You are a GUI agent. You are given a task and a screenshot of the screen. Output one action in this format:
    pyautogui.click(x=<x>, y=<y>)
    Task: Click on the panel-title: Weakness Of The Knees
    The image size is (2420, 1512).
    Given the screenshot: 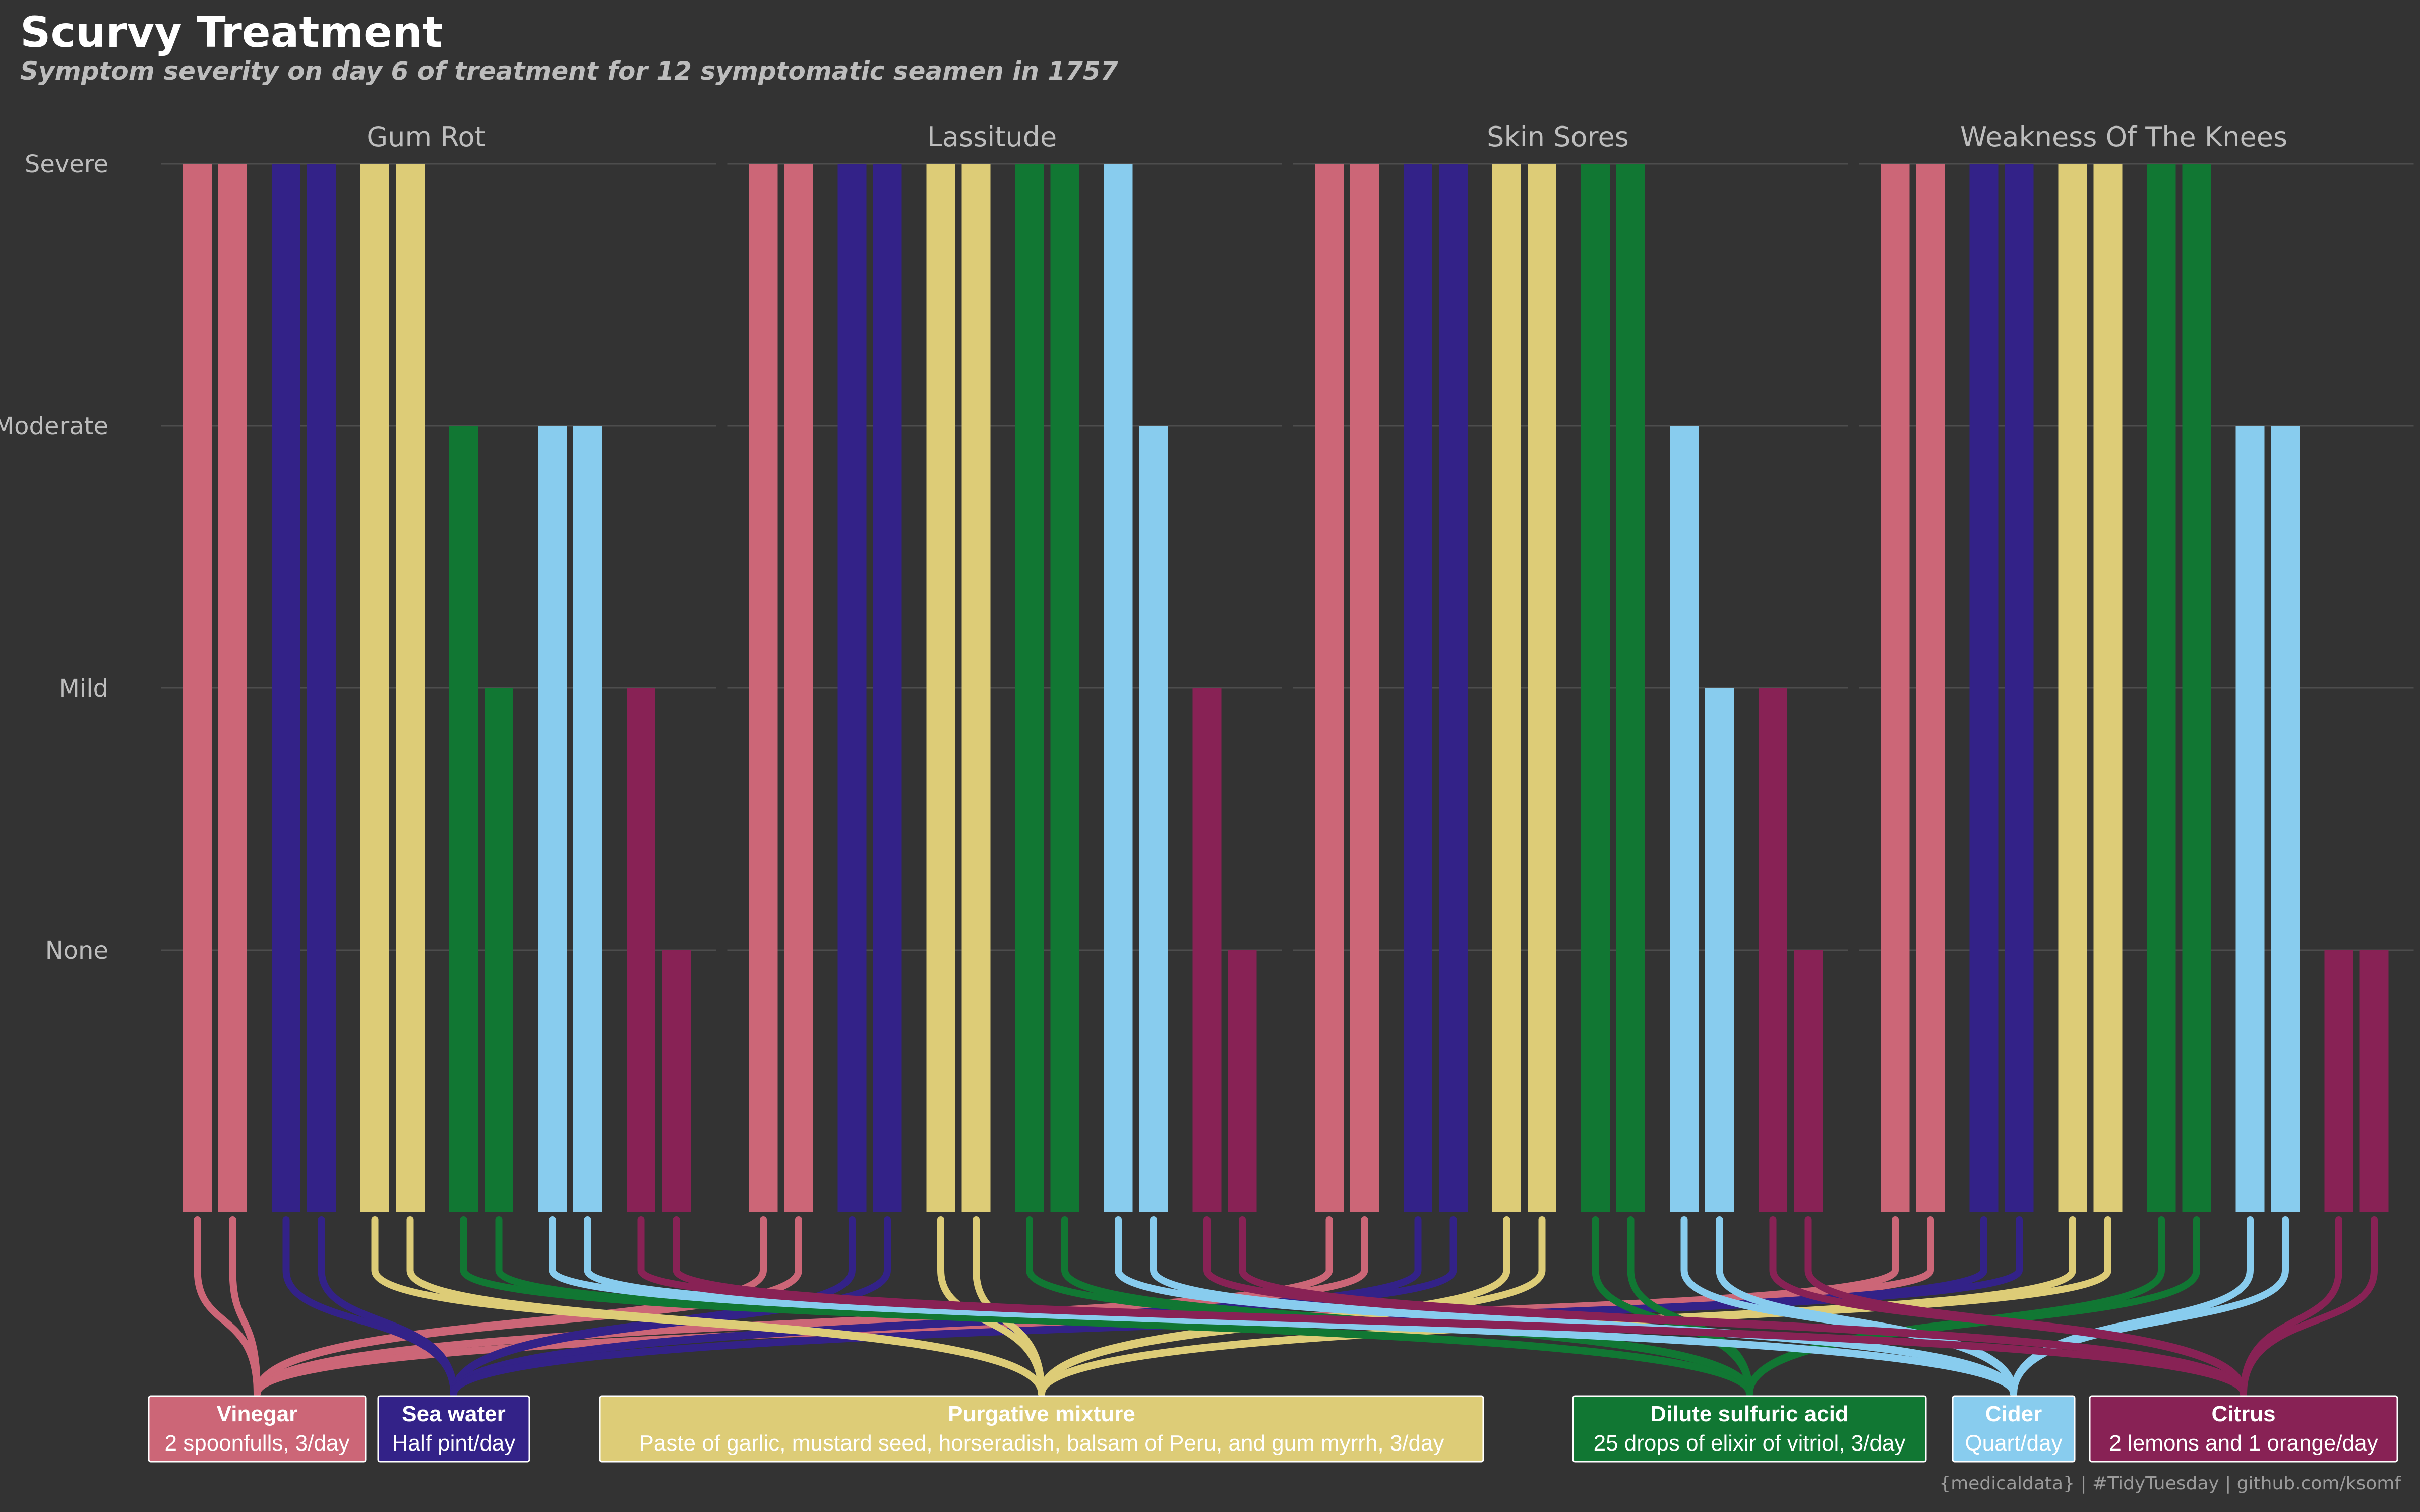 What is the action you would take?
    pyautogui.click(x=2123, y=137)
    